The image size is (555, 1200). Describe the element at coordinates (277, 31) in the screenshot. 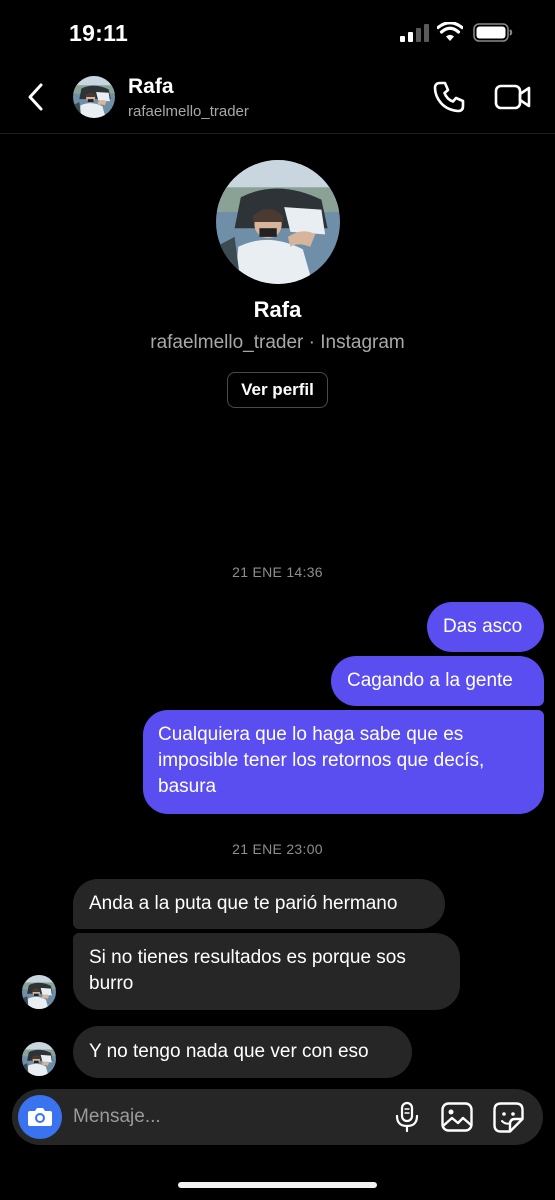

I see `status-bar: 19:11` at that location.